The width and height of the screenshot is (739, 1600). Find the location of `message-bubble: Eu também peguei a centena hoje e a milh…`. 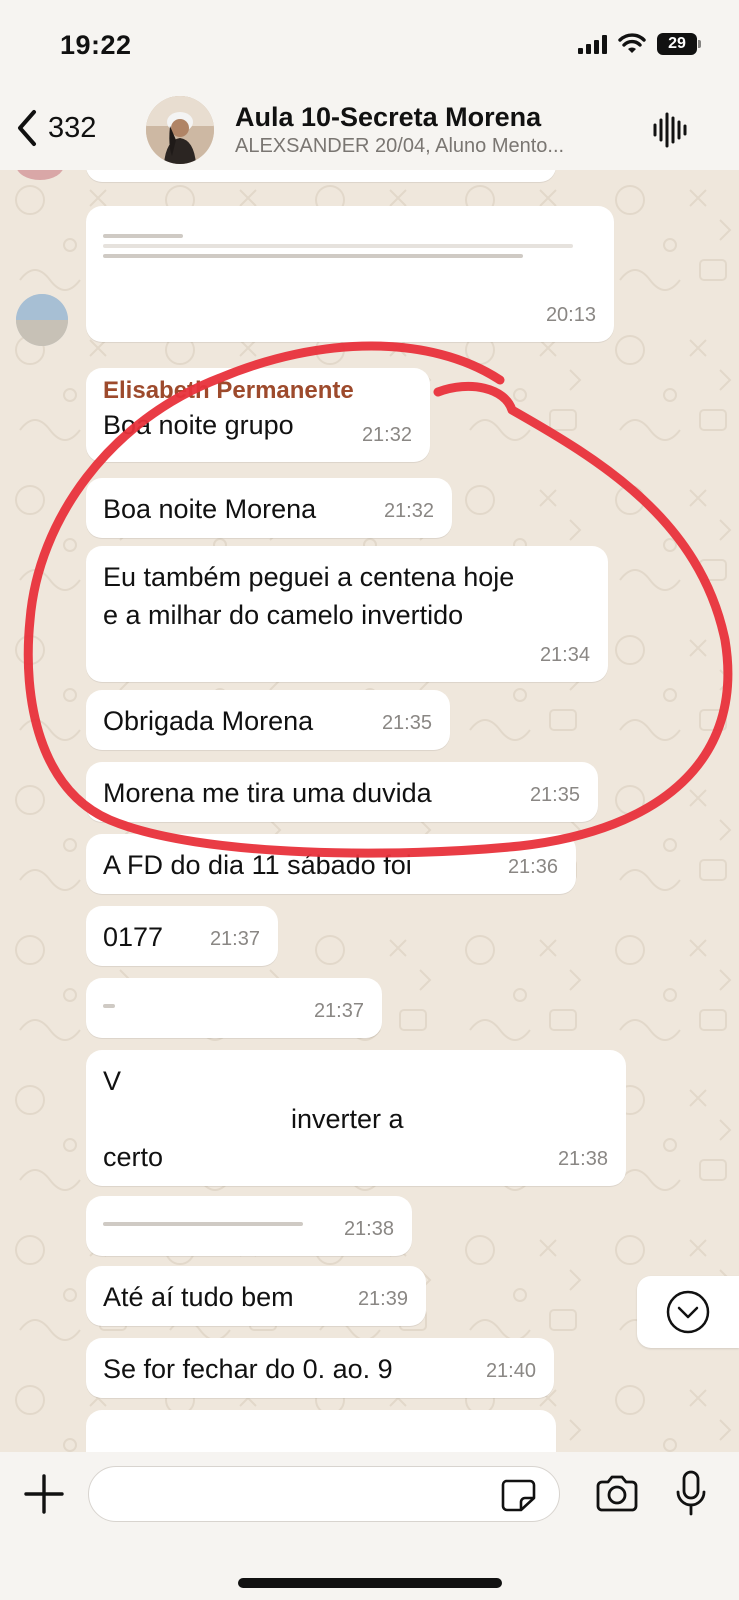

message-bubble: Eu também peguei a centena hoje e a milh… is located at coordinates (347, 614).